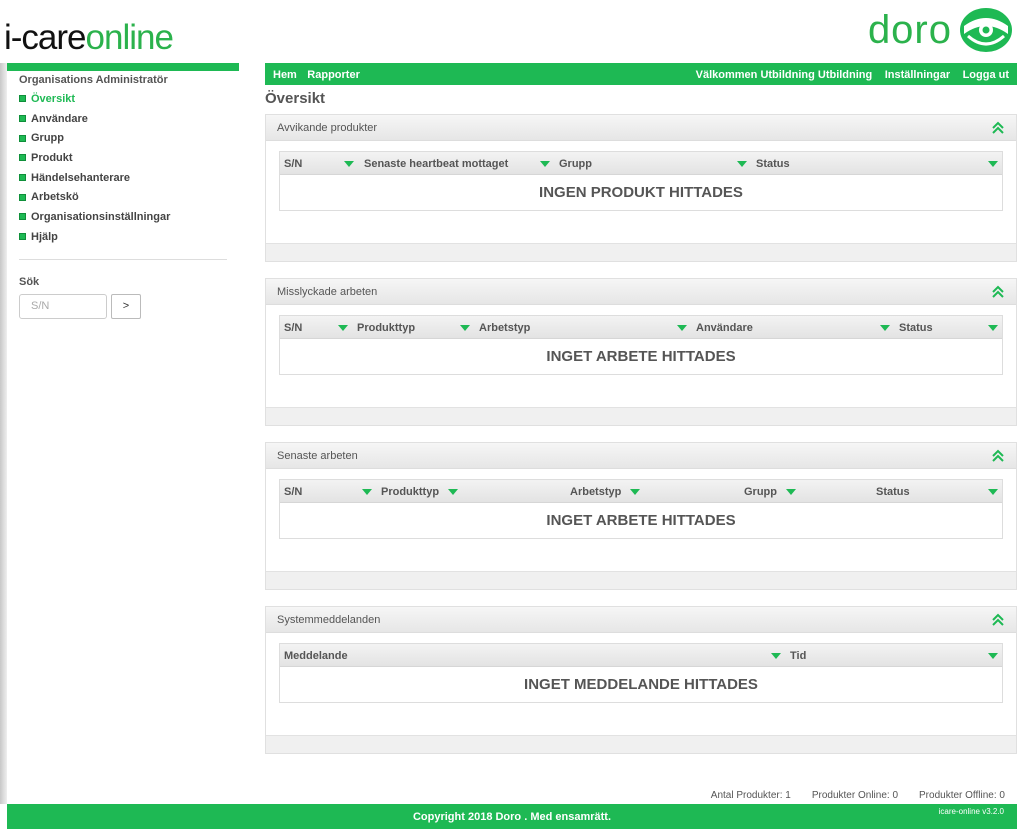  What do you see at coordinates (641, 292) in the screenshot?
I see `panel-header: Misslyckade arbeten` at bounding box center [641, 292].